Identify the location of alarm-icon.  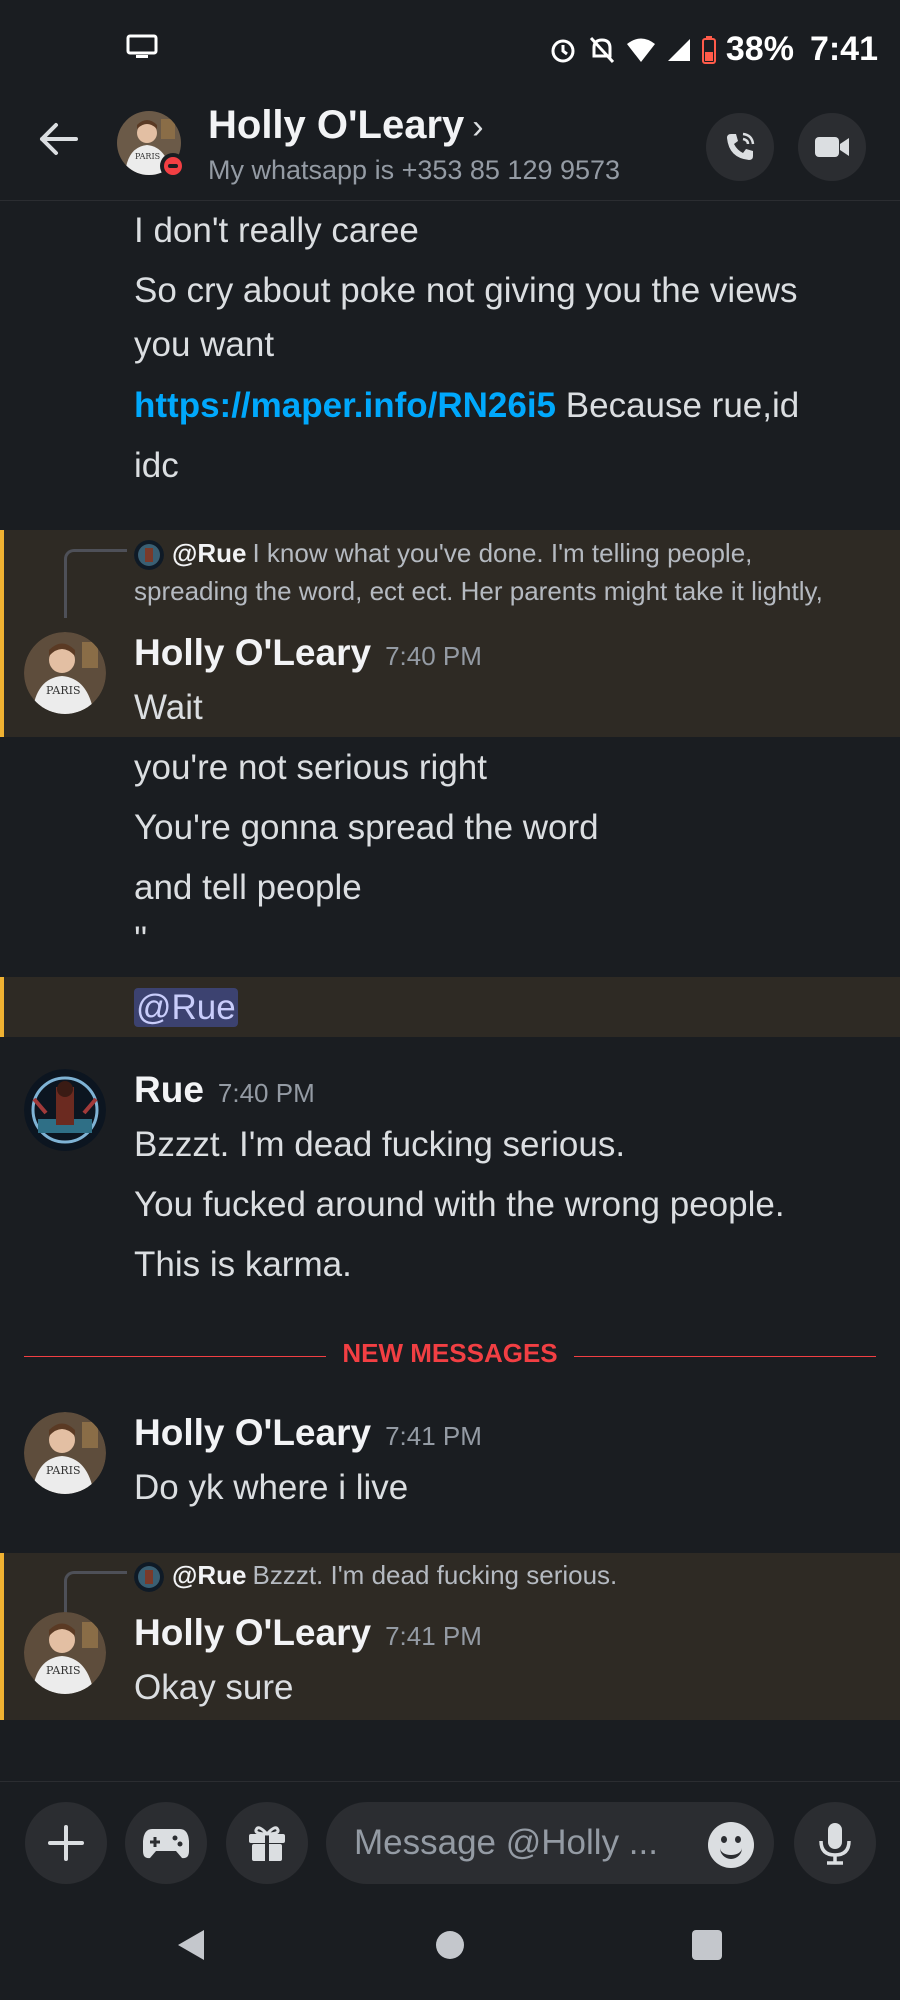
(563, 50).